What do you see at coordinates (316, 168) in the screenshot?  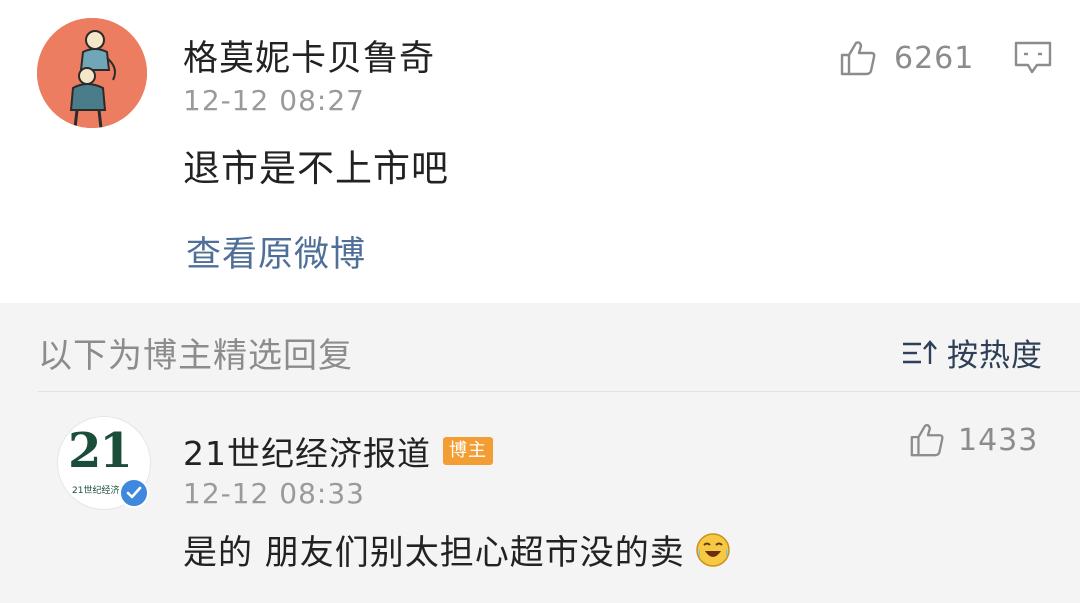 I see `comment-text: 退市是不上市吧` at bounding box center [316, 168].